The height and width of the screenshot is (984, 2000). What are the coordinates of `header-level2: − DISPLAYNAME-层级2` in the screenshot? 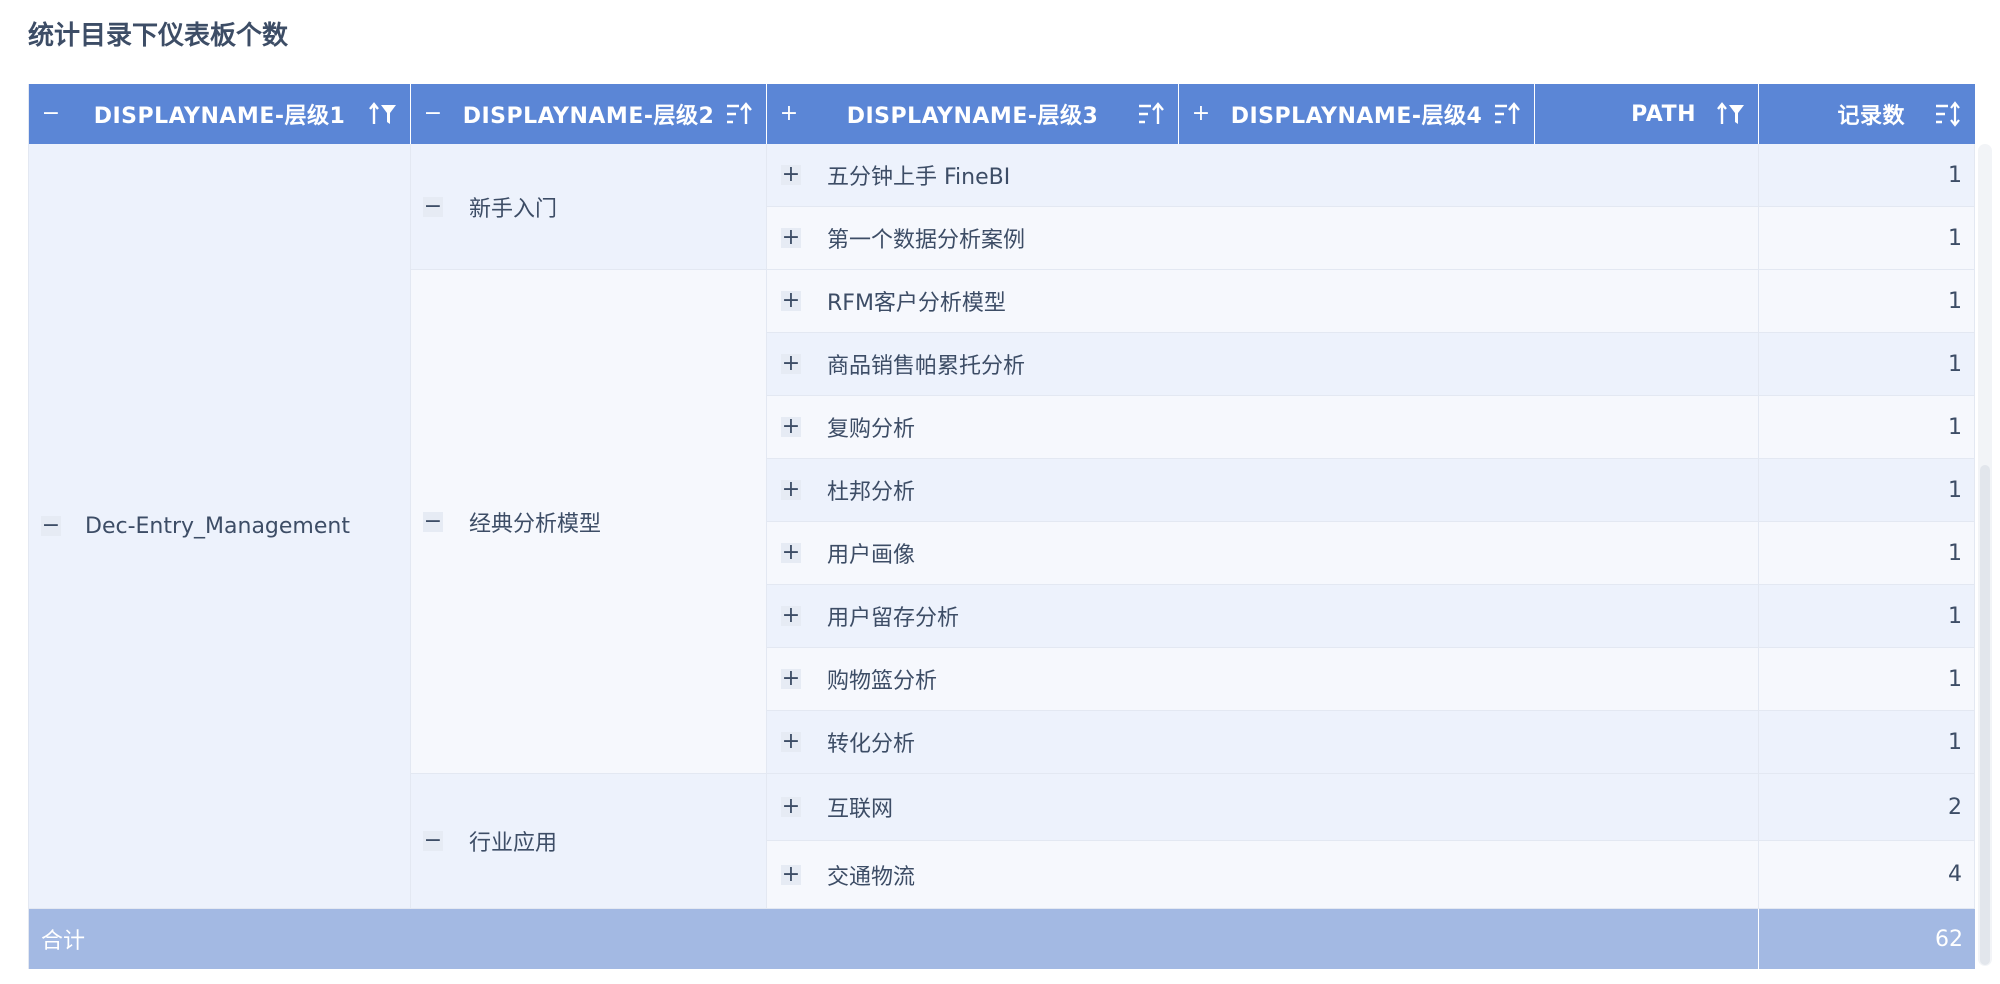 It's located at (589, 114).